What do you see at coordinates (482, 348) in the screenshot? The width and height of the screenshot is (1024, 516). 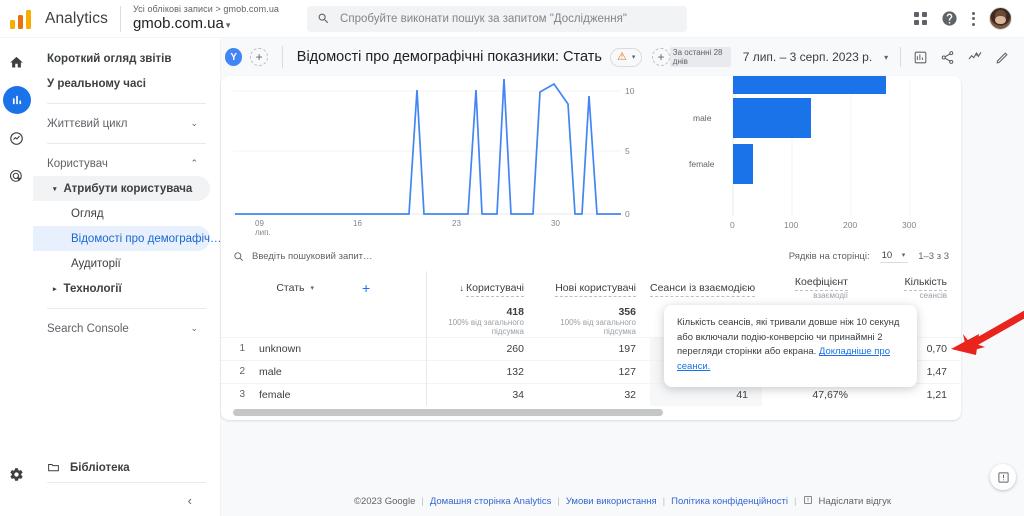 I see `row-users: 260` at bounding box center [482, 348].